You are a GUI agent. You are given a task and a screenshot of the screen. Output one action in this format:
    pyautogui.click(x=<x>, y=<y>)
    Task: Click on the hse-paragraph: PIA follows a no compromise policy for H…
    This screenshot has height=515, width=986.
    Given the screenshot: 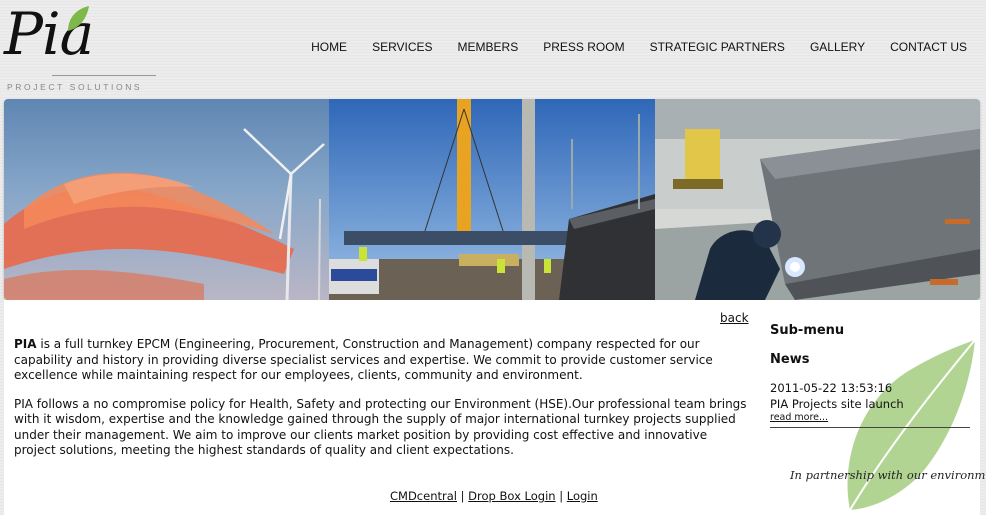 What is the action you would take?
    pyautogui.click(x=380, y=427)
    